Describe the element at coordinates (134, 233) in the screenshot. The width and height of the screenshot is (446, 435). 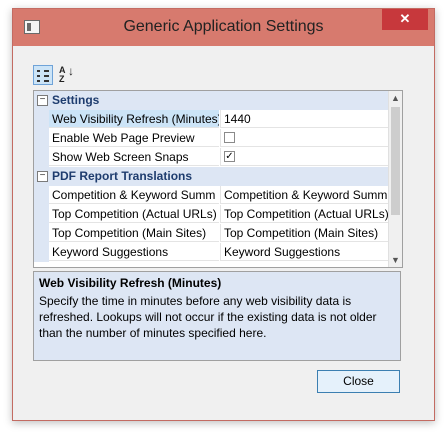
I see `property-name: Top Competition (Main Sites)` at that location.